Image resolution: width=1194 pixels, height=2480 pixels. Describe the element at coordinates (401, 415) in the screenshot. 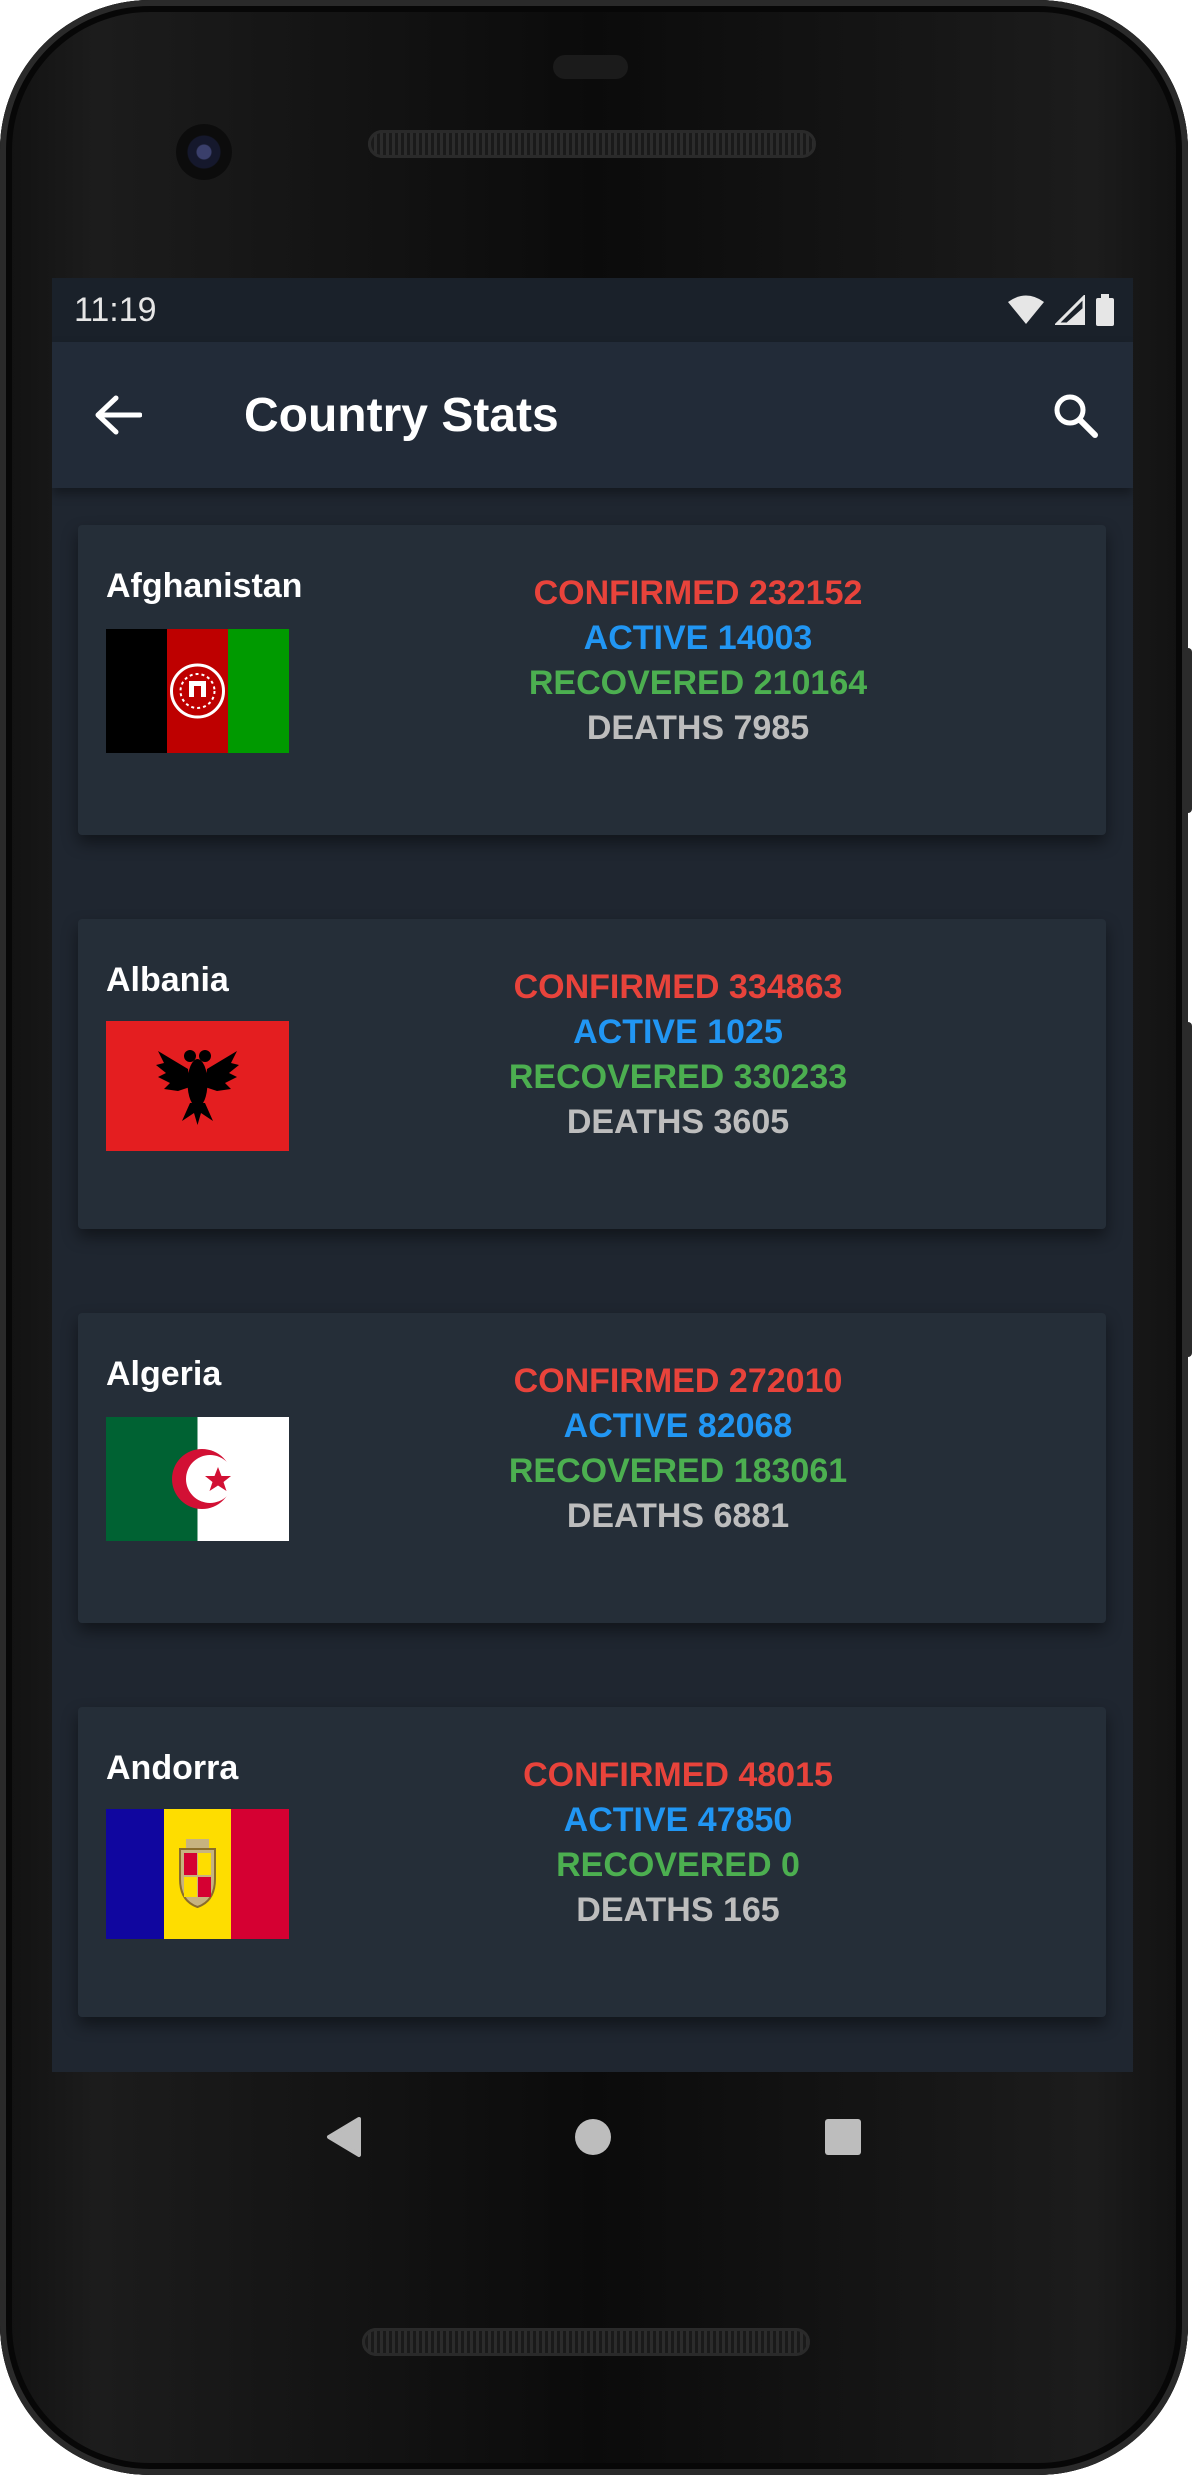

I see `page-title: Country Stats` at that location.